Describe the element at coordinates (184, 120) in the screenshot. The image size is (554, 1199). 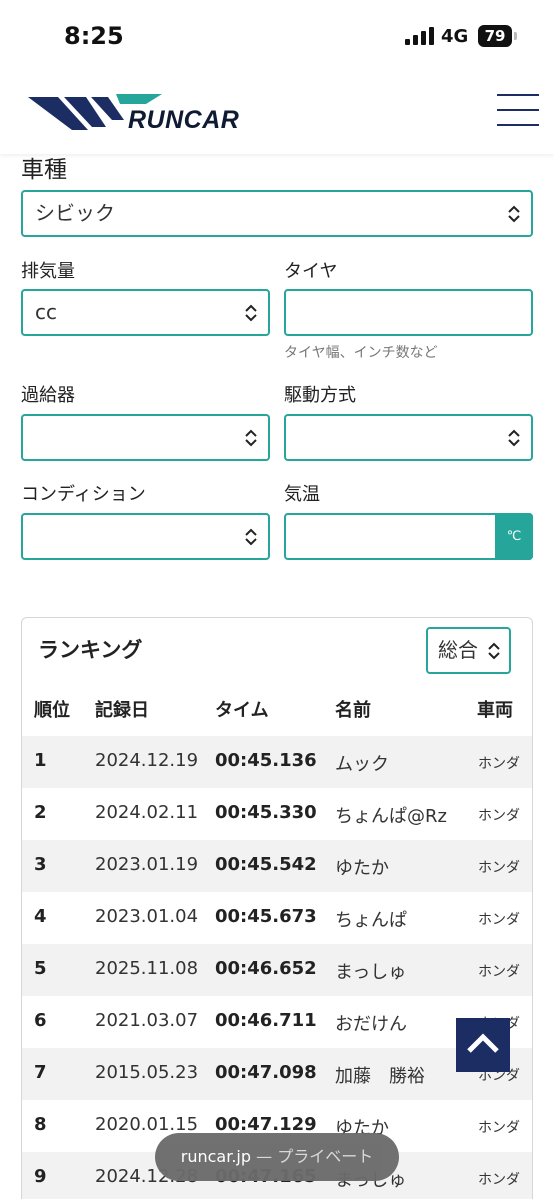
I see `logo-text: RUNCAR` at that location.